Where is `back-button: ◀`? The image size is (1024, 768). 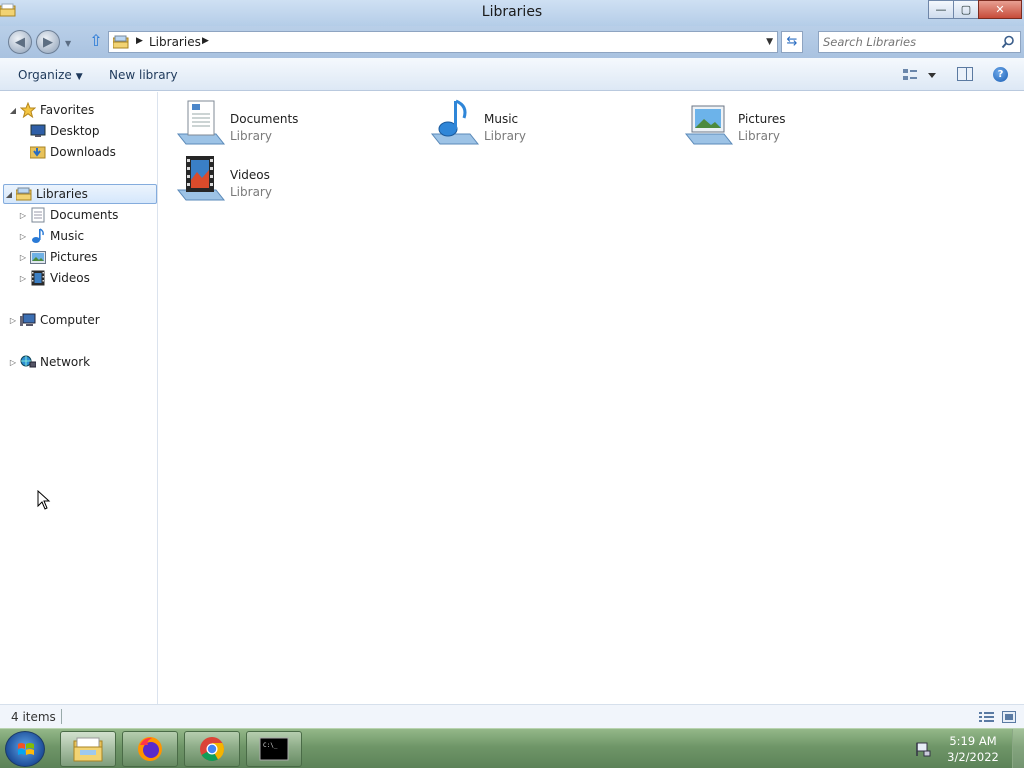 back-button: ◀ is located at coordinates (20, 42).